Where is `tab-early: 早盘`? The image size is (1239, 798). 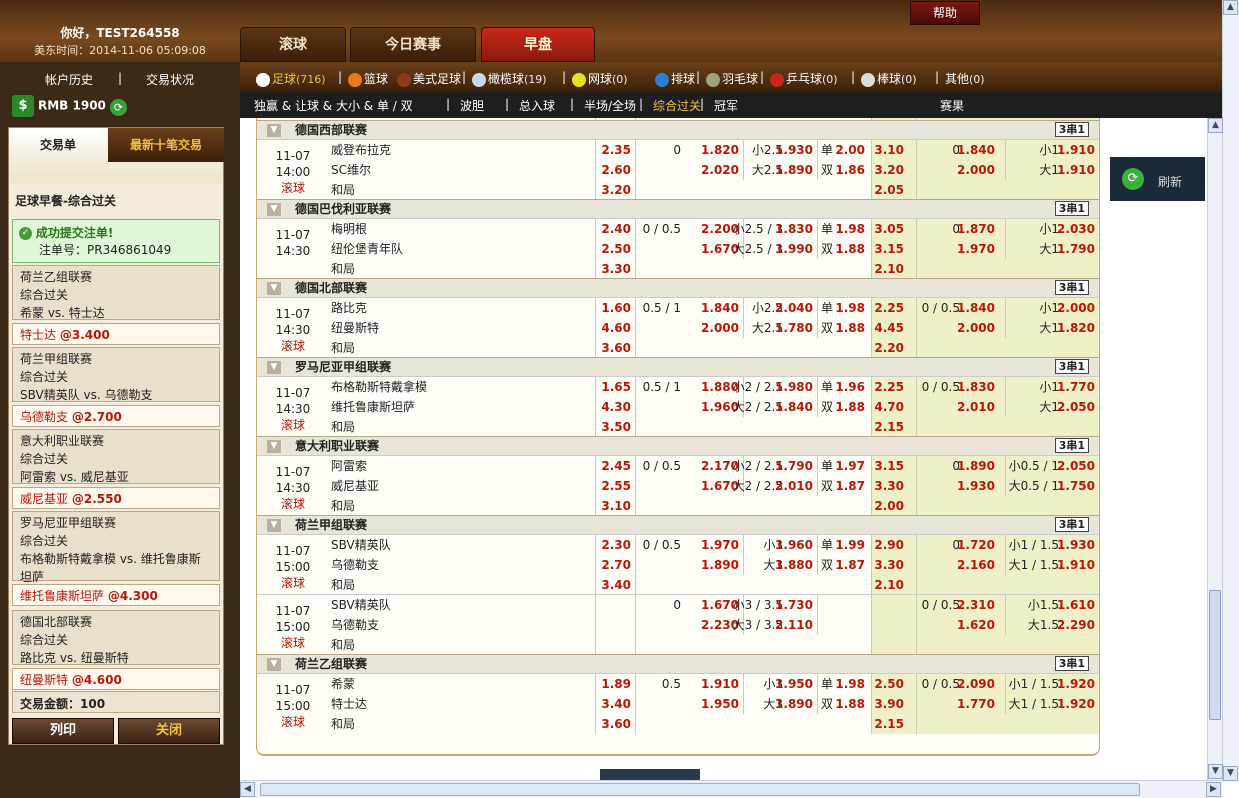
tab-early: 早盘 is located at coordinates (538, 44).